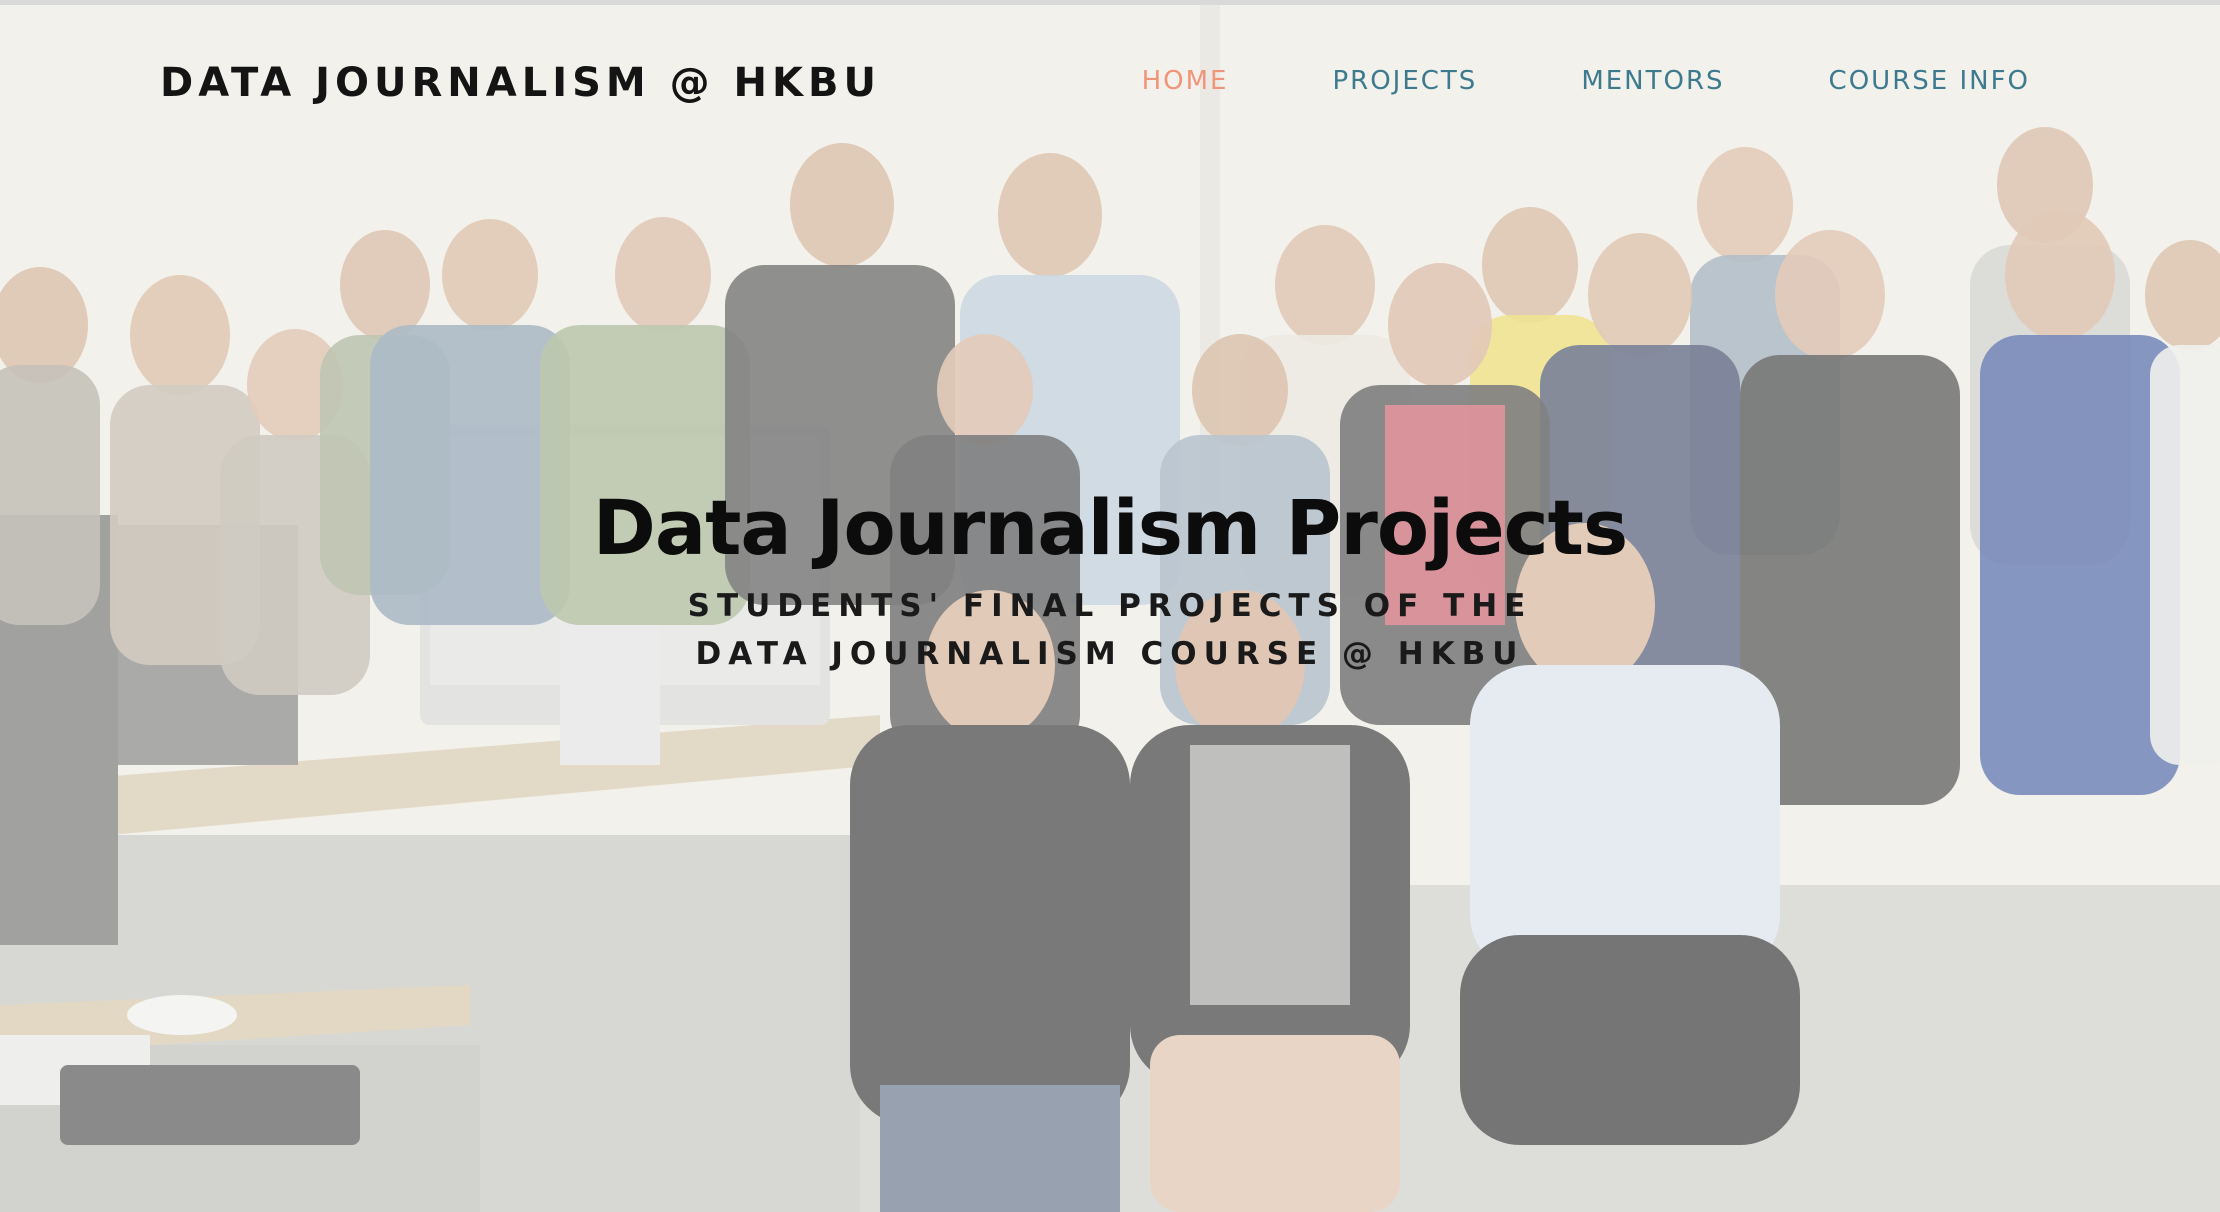 Image resolution: width=2220 pixels, height=1212 pixels. What do you see at coordinates (520, 83) in the screenshot?
I see `site-brand: DATA JOURNALISM @ HKBU` at bounding box center [520, 83].